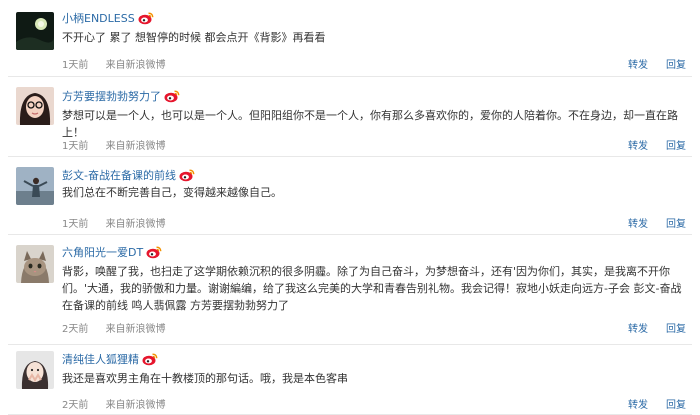 The image size is (700, 415). I want to click on comment-text: 不开心了 累了 想智停的时候 都会点开《背影》再看看, so click(194, 37).